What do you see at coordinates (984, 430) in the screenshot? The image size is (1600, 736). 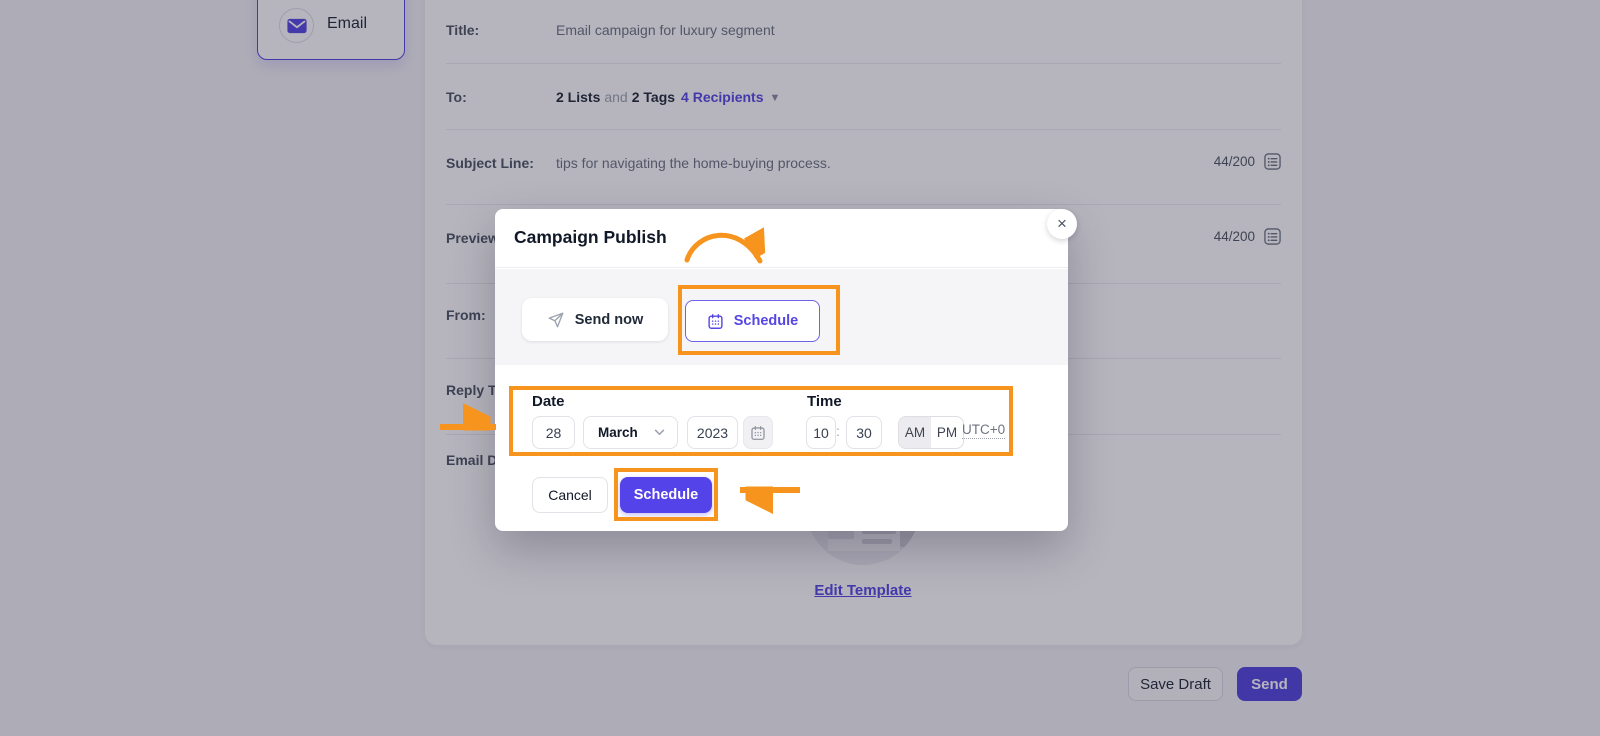 I see `timezone-link: UTC+0` at bounding box center [984, 430].